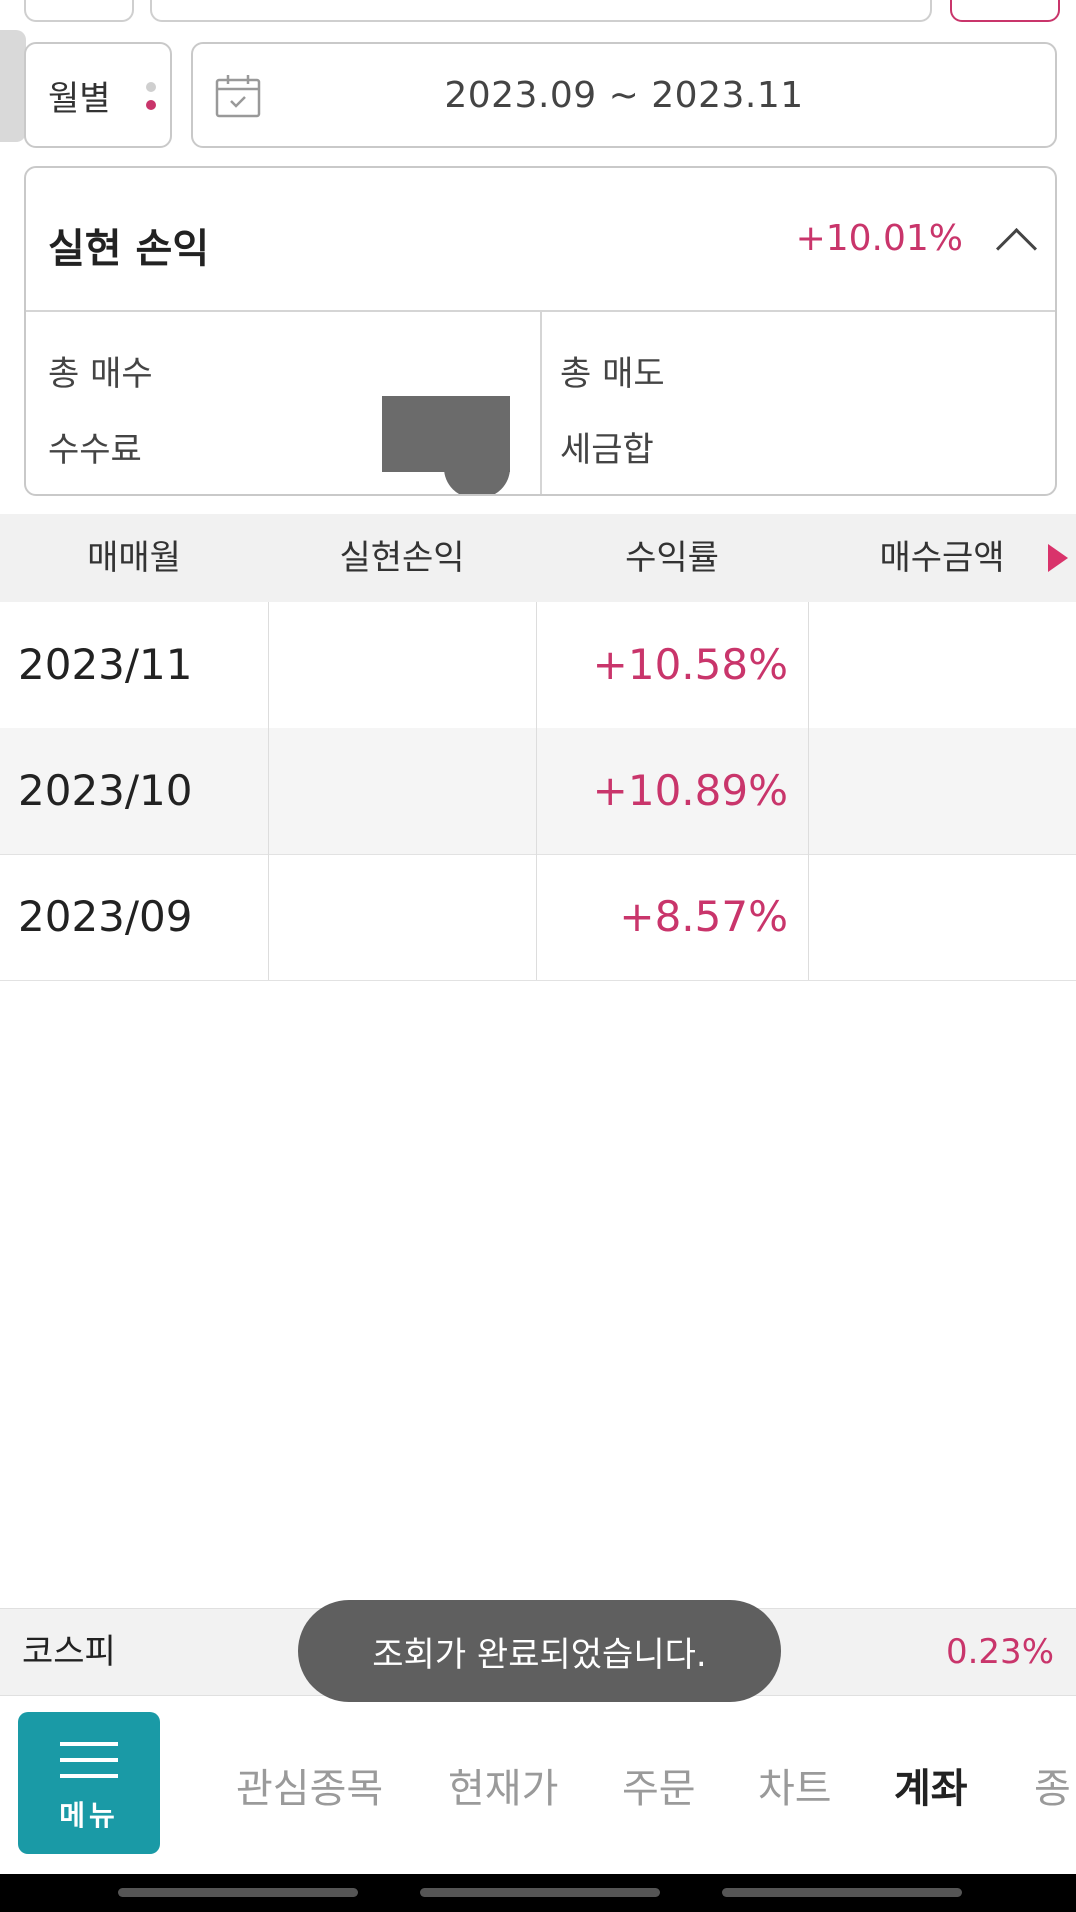 The width and height of the screenshot is (1076, 1912). I want to click on col-header-month: 매매월, so click(134, 558).